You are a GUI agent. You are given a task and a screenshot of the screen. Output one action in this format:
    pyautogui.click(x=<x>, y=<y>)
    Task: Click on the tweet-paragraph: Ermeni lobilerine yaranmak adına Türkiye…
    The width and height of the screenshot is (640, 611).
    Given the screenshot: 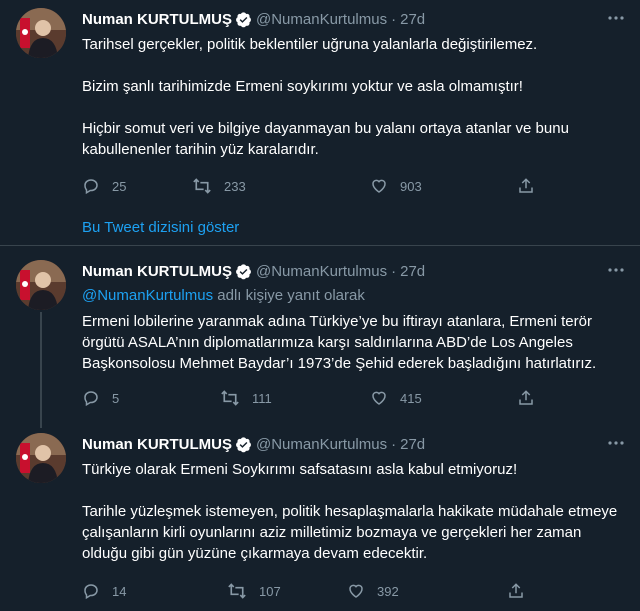 What is the action you would take?
    pyautogui.click(x=339, y=342)
    